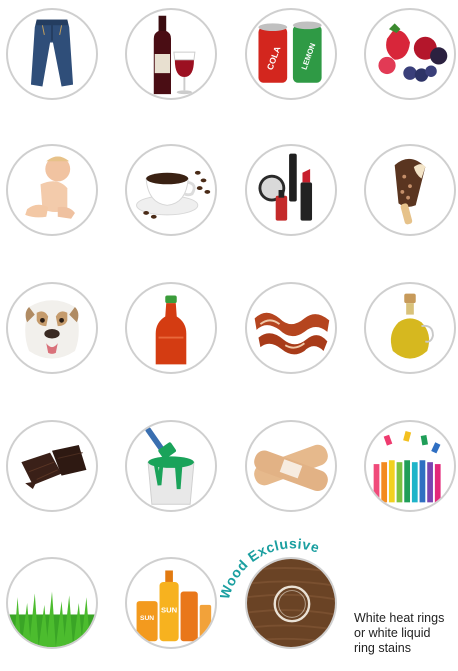 The image size is (458, 671). I want to click on stain-jeans, so click(52, 54).